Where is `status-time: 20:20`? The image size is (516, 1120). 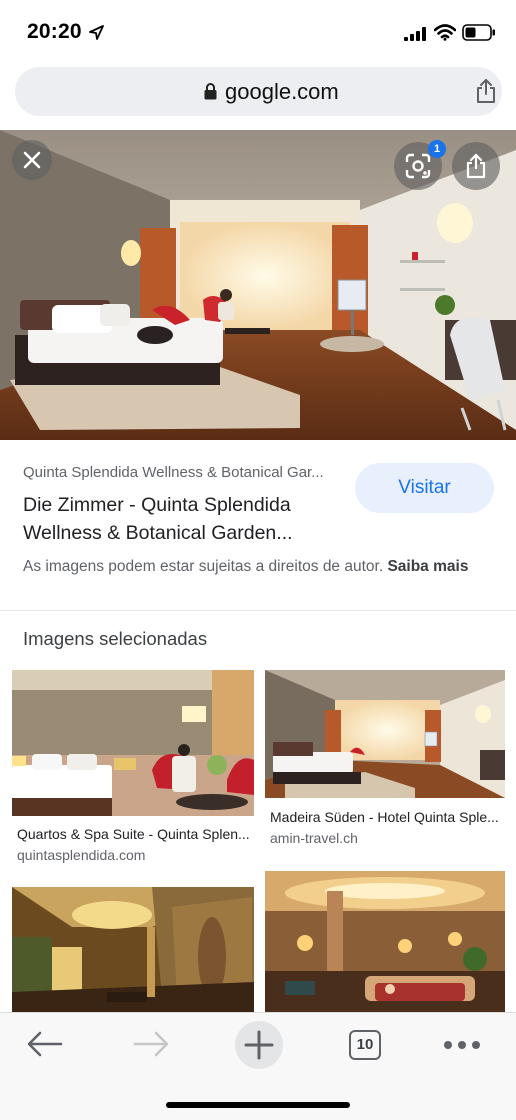 status-time: 20:20 is located at coordinates (54, 31).